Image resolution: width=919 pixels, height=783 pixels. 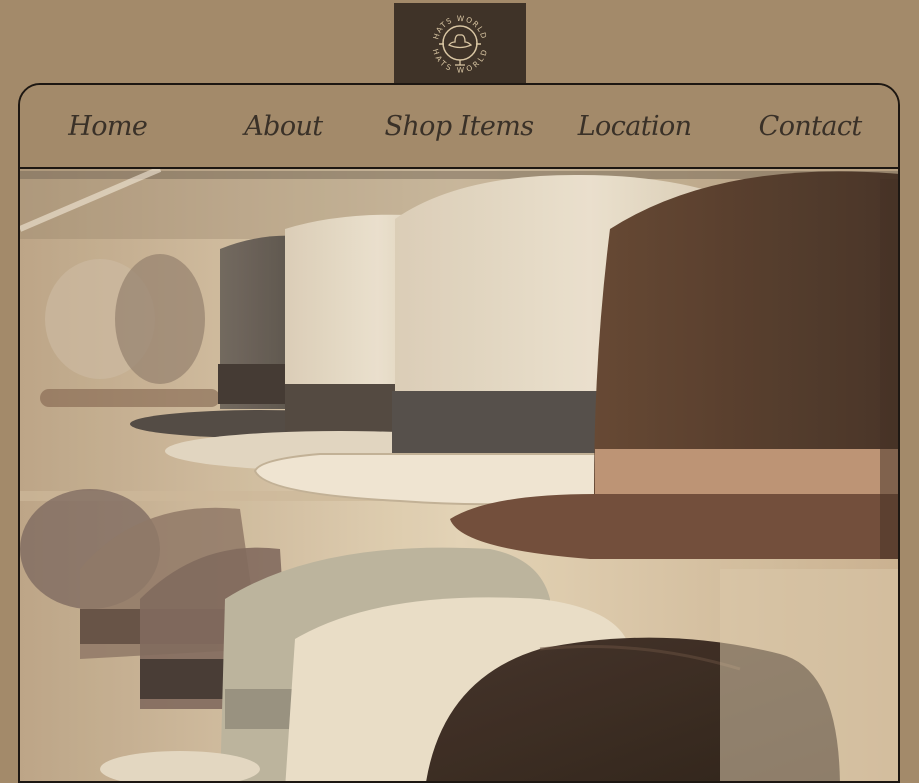 What do you see at coordinates (284, 126) in the screenshot?
I see `nav-link-about: About` at bounding box center [284, 126].